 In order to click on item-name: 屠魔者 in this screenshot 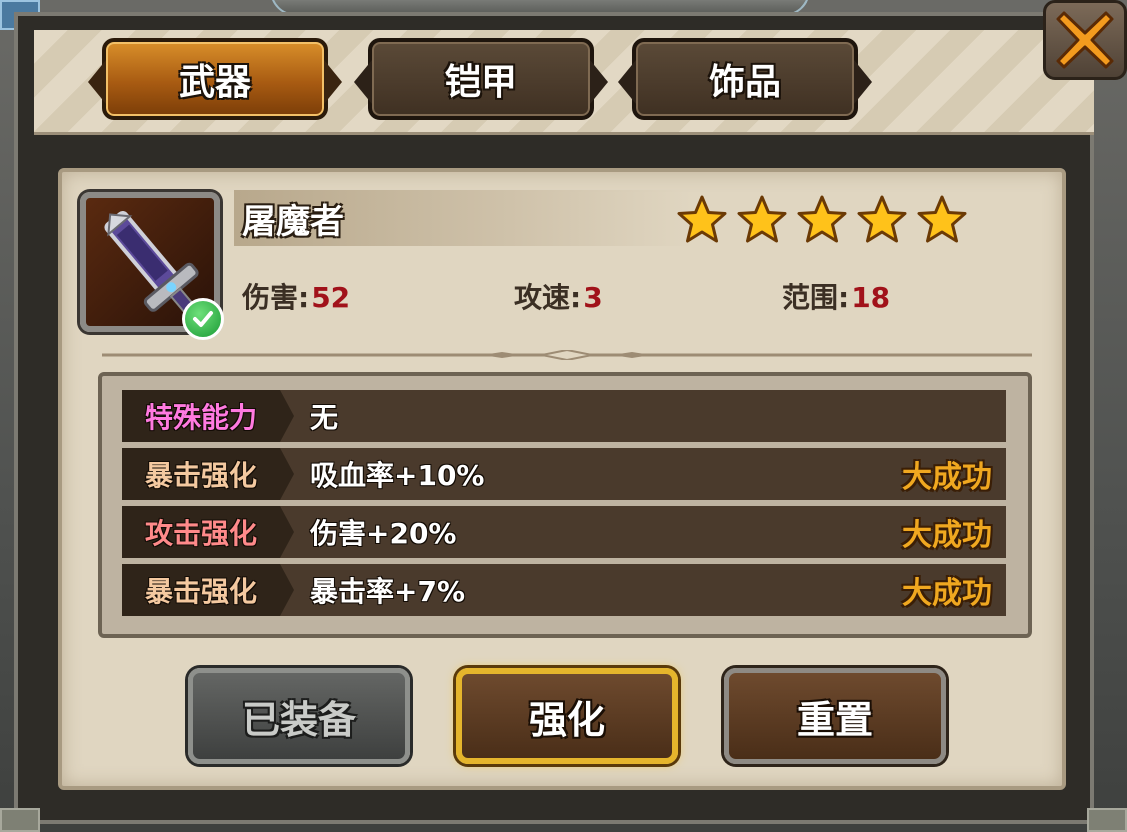, I will do `click(293, 222)`.